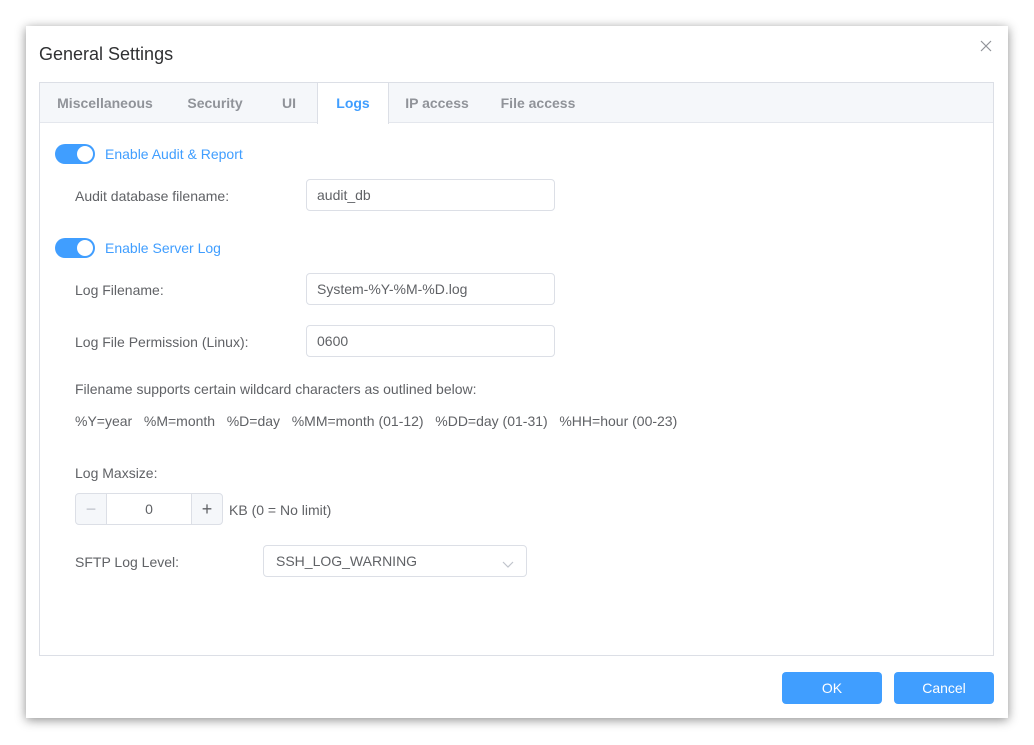 The width and height of the screenshot is (1034, 745). What do you see at coordinates (944, 688) in the screenshot?
I see `cancel-button: Cancel` at bounding box center [944, 688].